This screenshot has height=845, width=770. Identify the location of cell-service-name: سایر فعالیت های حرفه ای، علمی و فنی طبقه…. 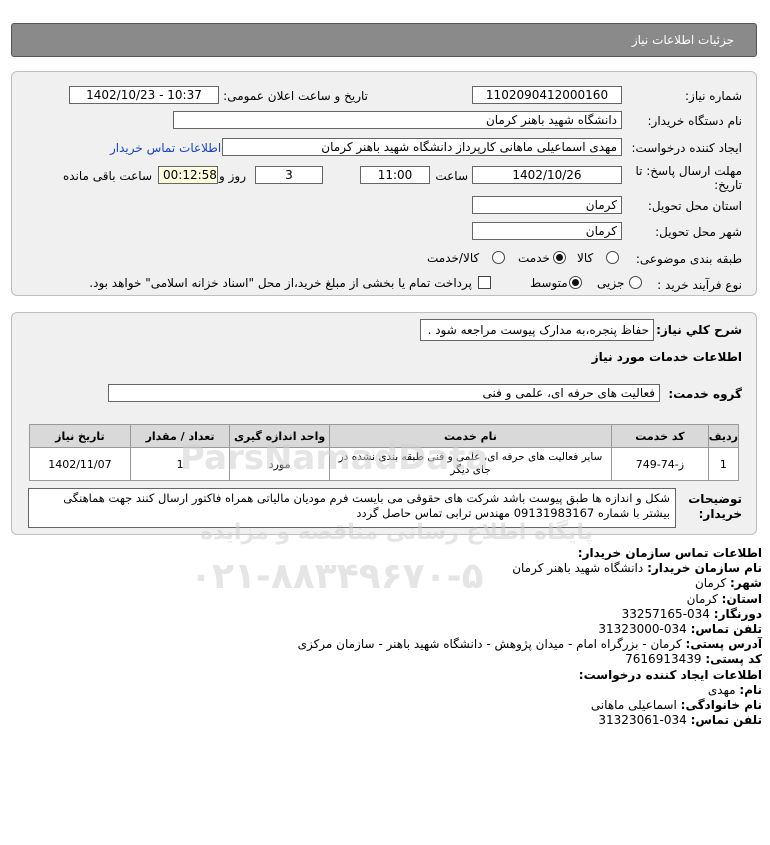
(470, 464).